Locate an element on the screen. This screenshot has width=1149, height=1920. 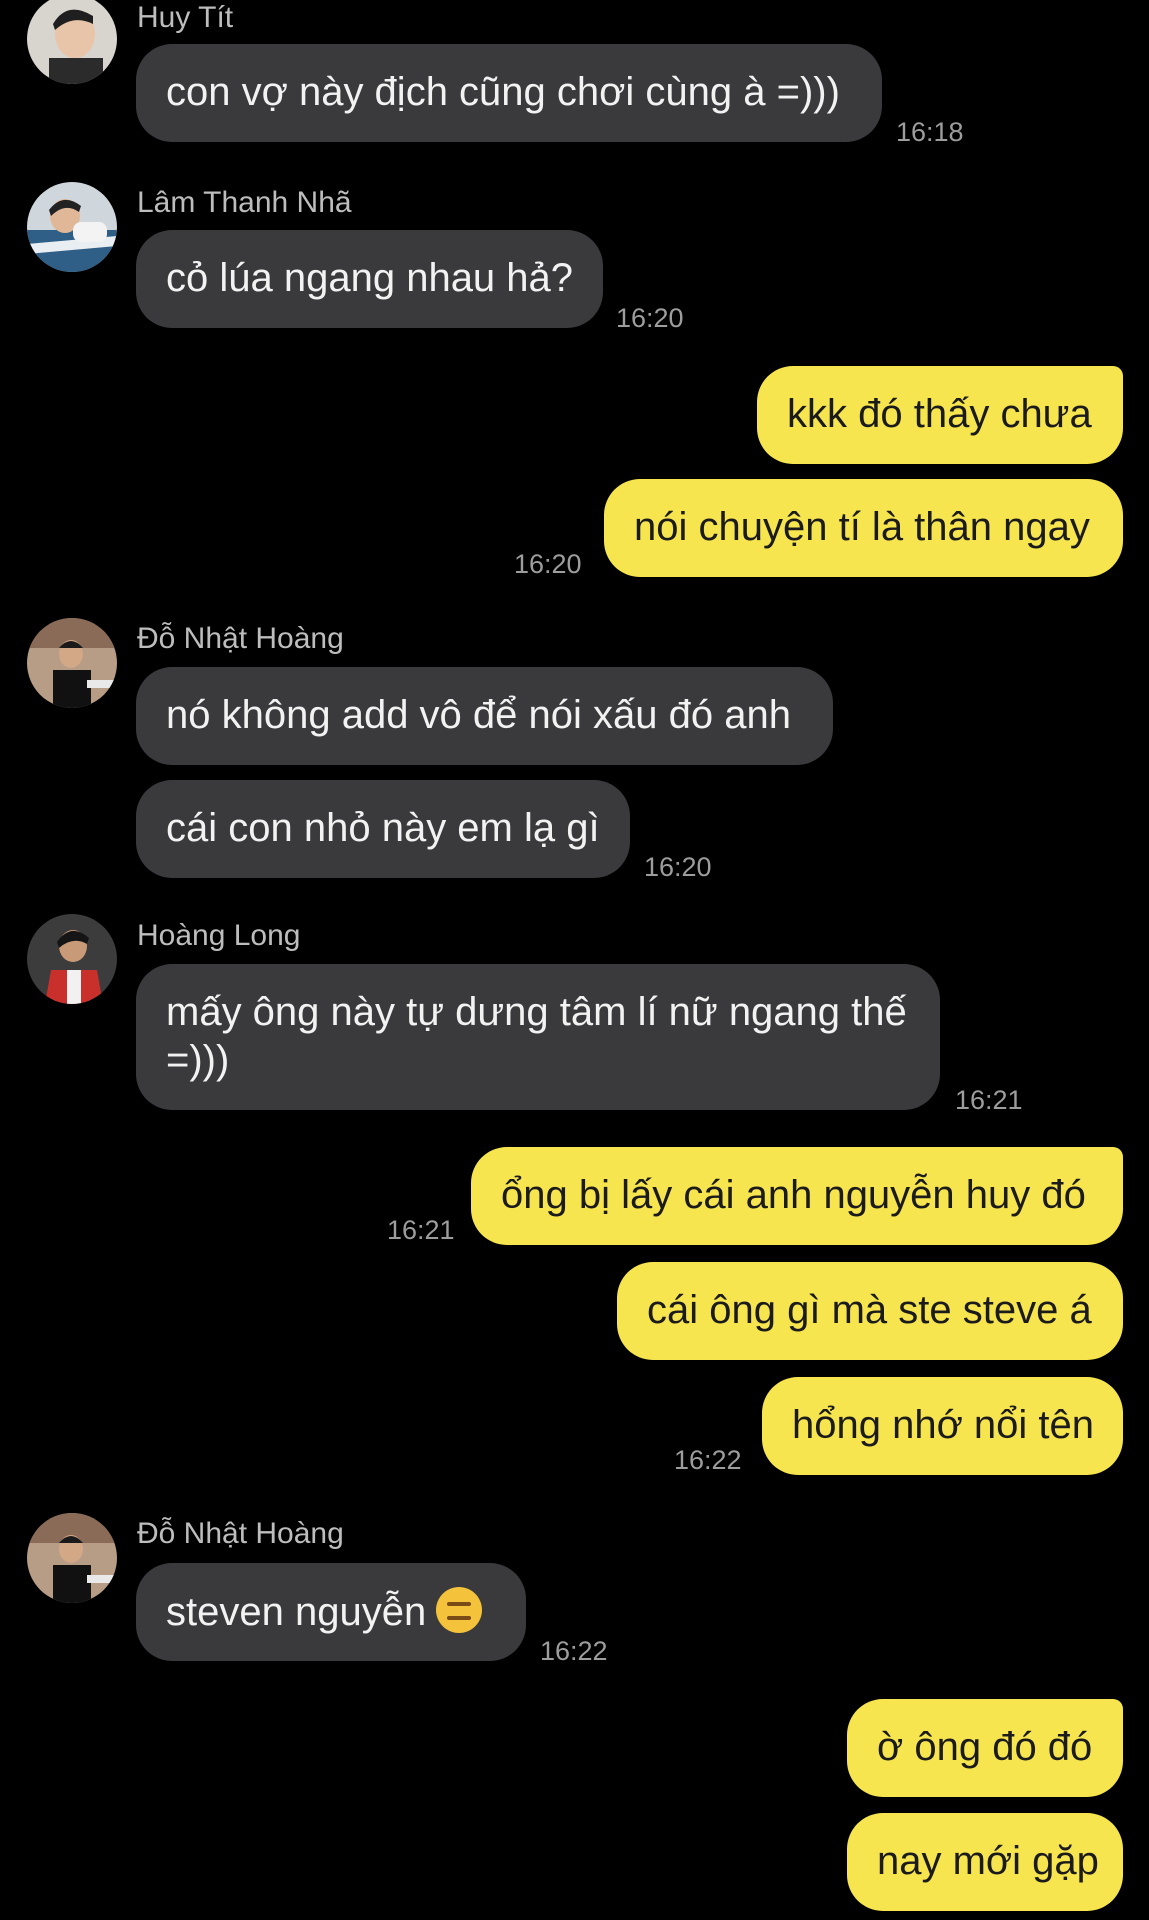
message-text: nói chuyện tí là thân ngay is located at coordinates (862, 527).